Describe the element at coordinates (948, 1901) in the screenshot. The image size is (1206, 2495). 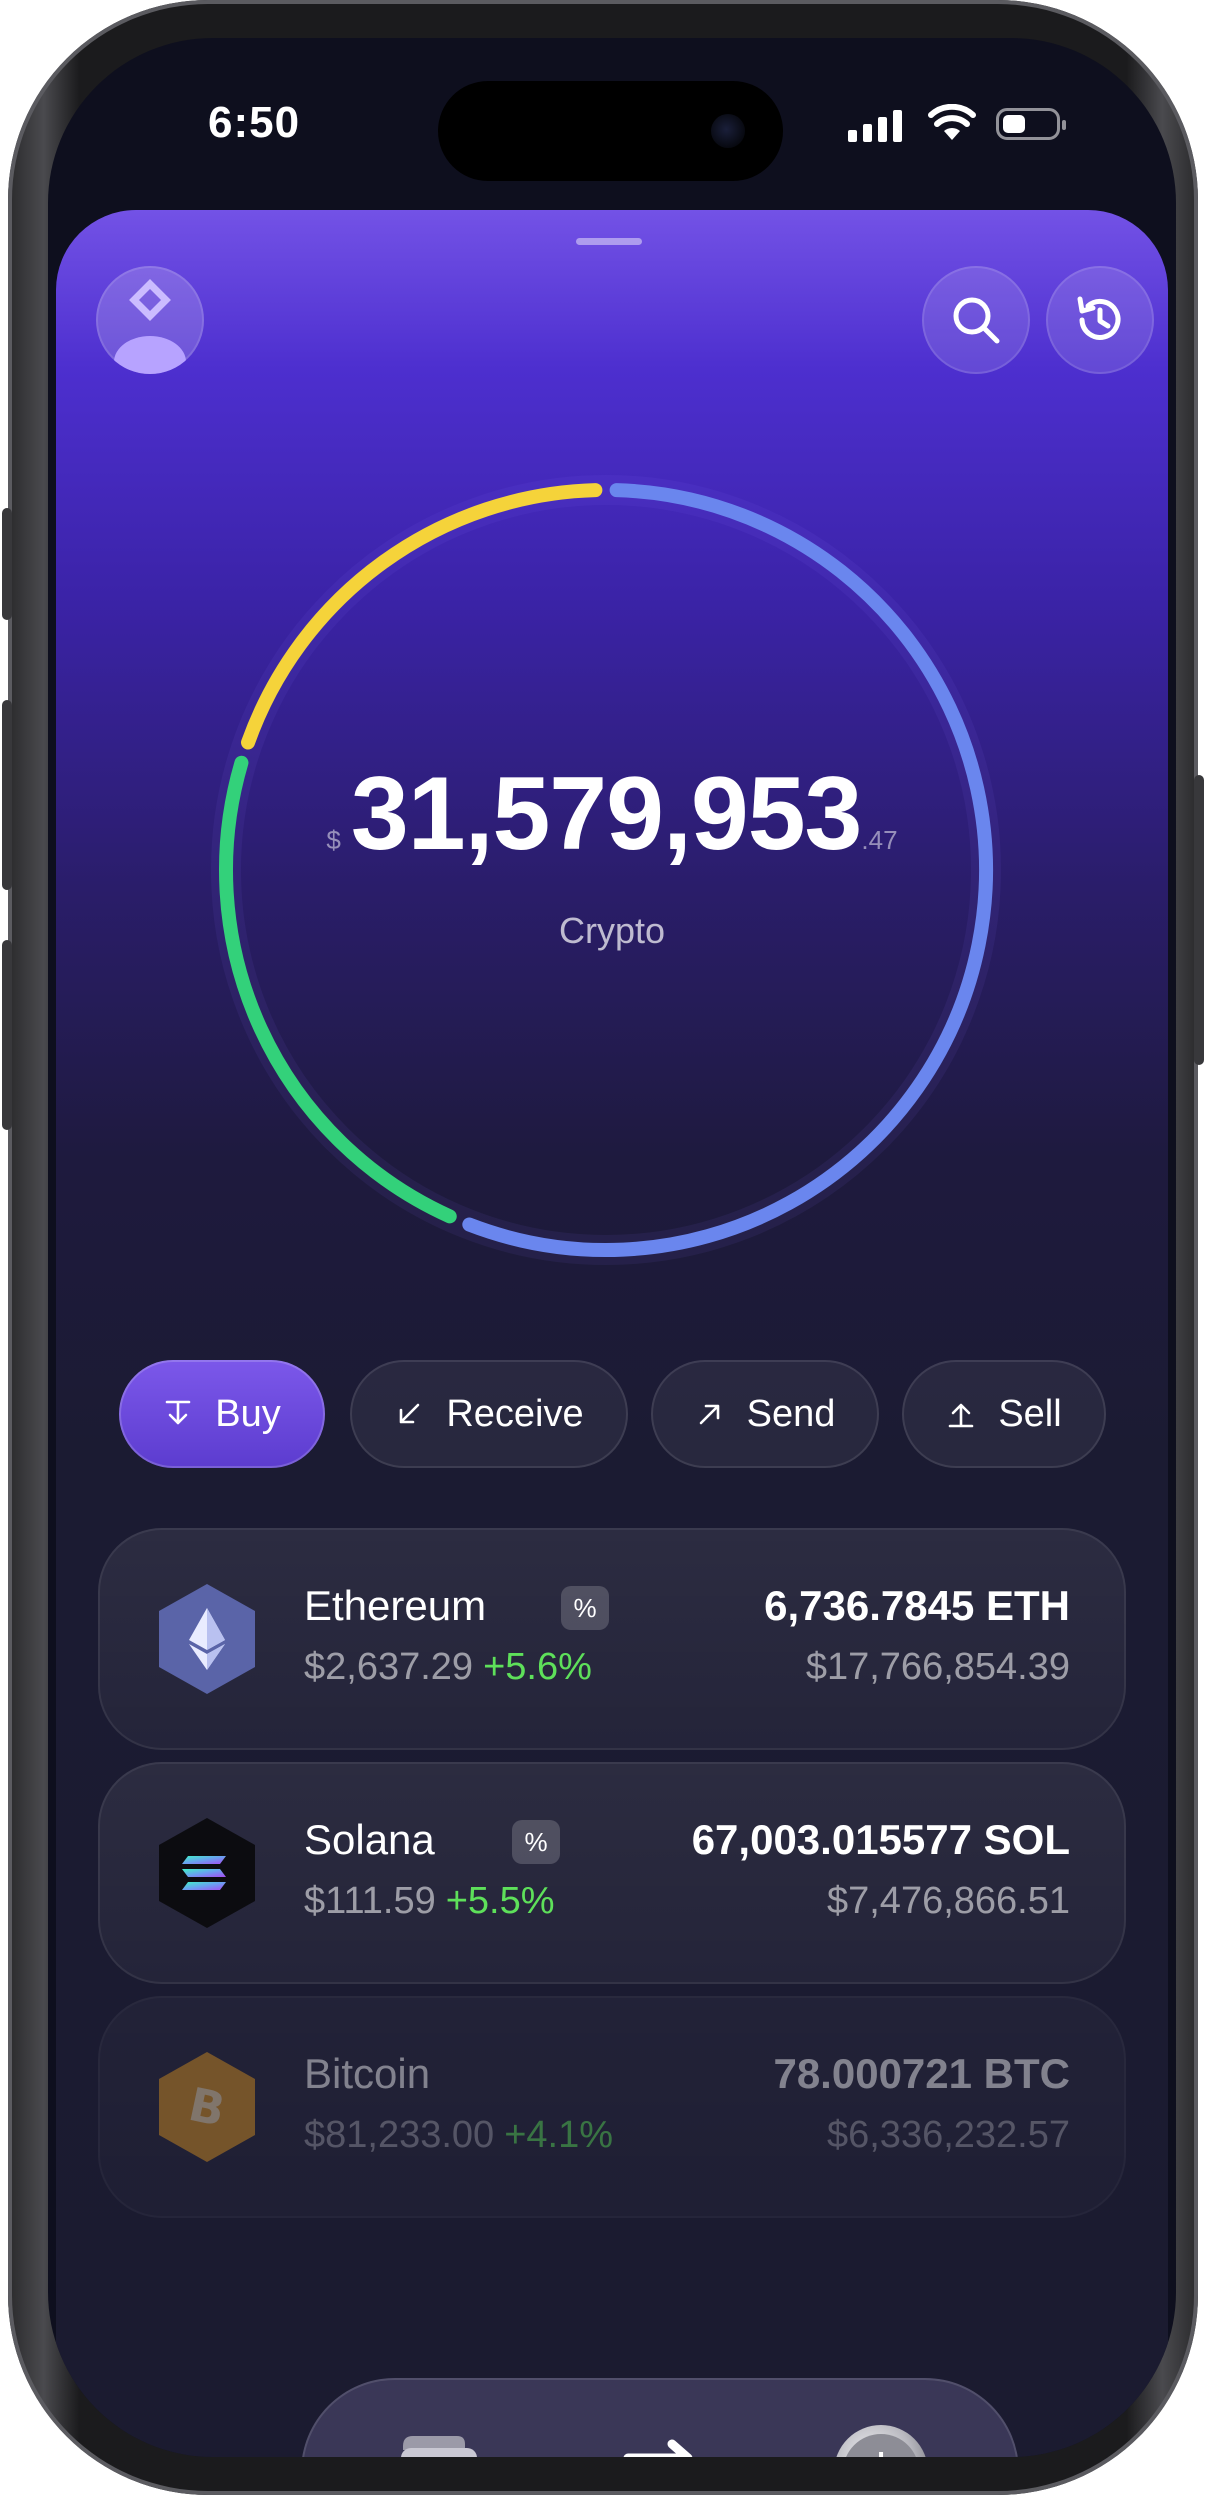
I see `asset-value-usd: $7,476,866.51` at that location.